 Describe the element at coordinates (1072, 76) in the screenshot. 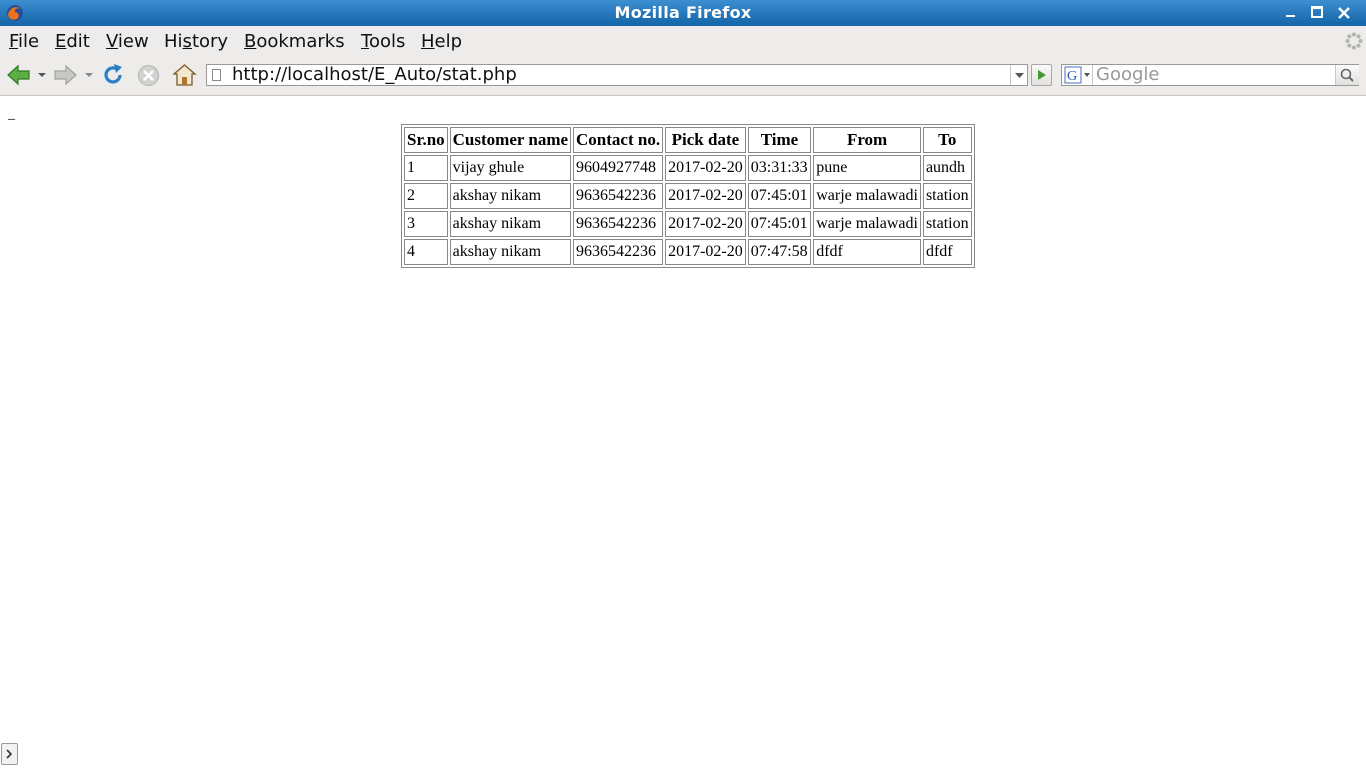

I see `svg-text: G` at that location.